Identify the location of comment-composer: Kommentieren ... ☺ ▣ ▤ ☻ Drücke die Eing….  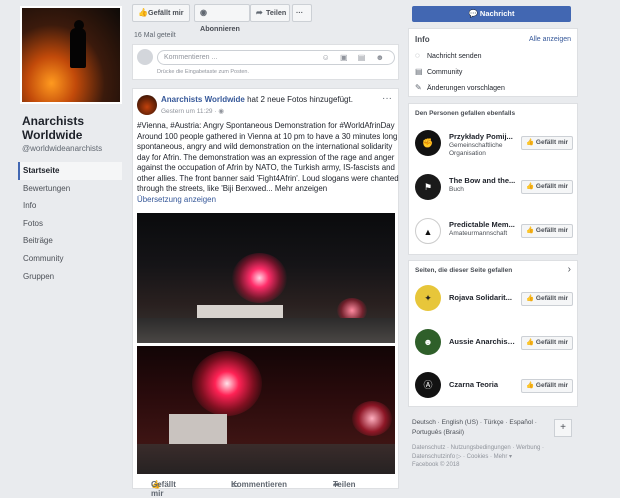
(265, 62).